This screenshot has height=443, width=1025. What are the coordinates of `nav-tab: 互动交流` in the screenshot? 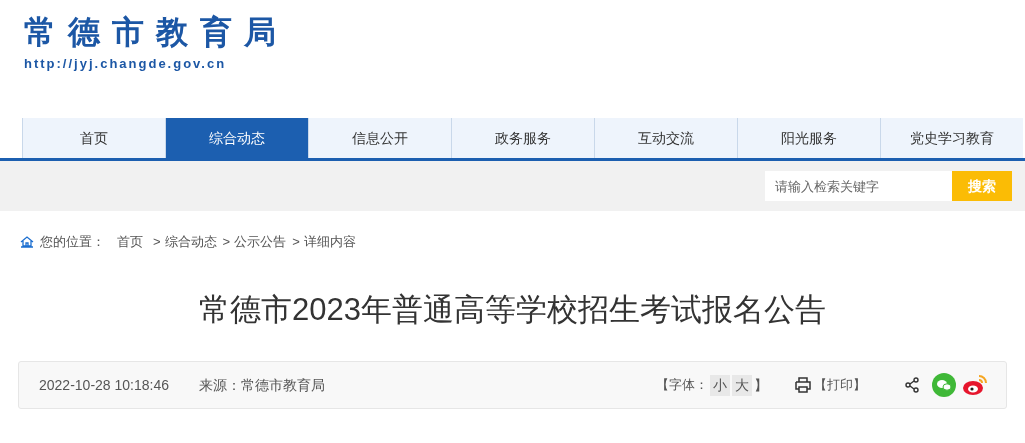 It's located at (665, 138).